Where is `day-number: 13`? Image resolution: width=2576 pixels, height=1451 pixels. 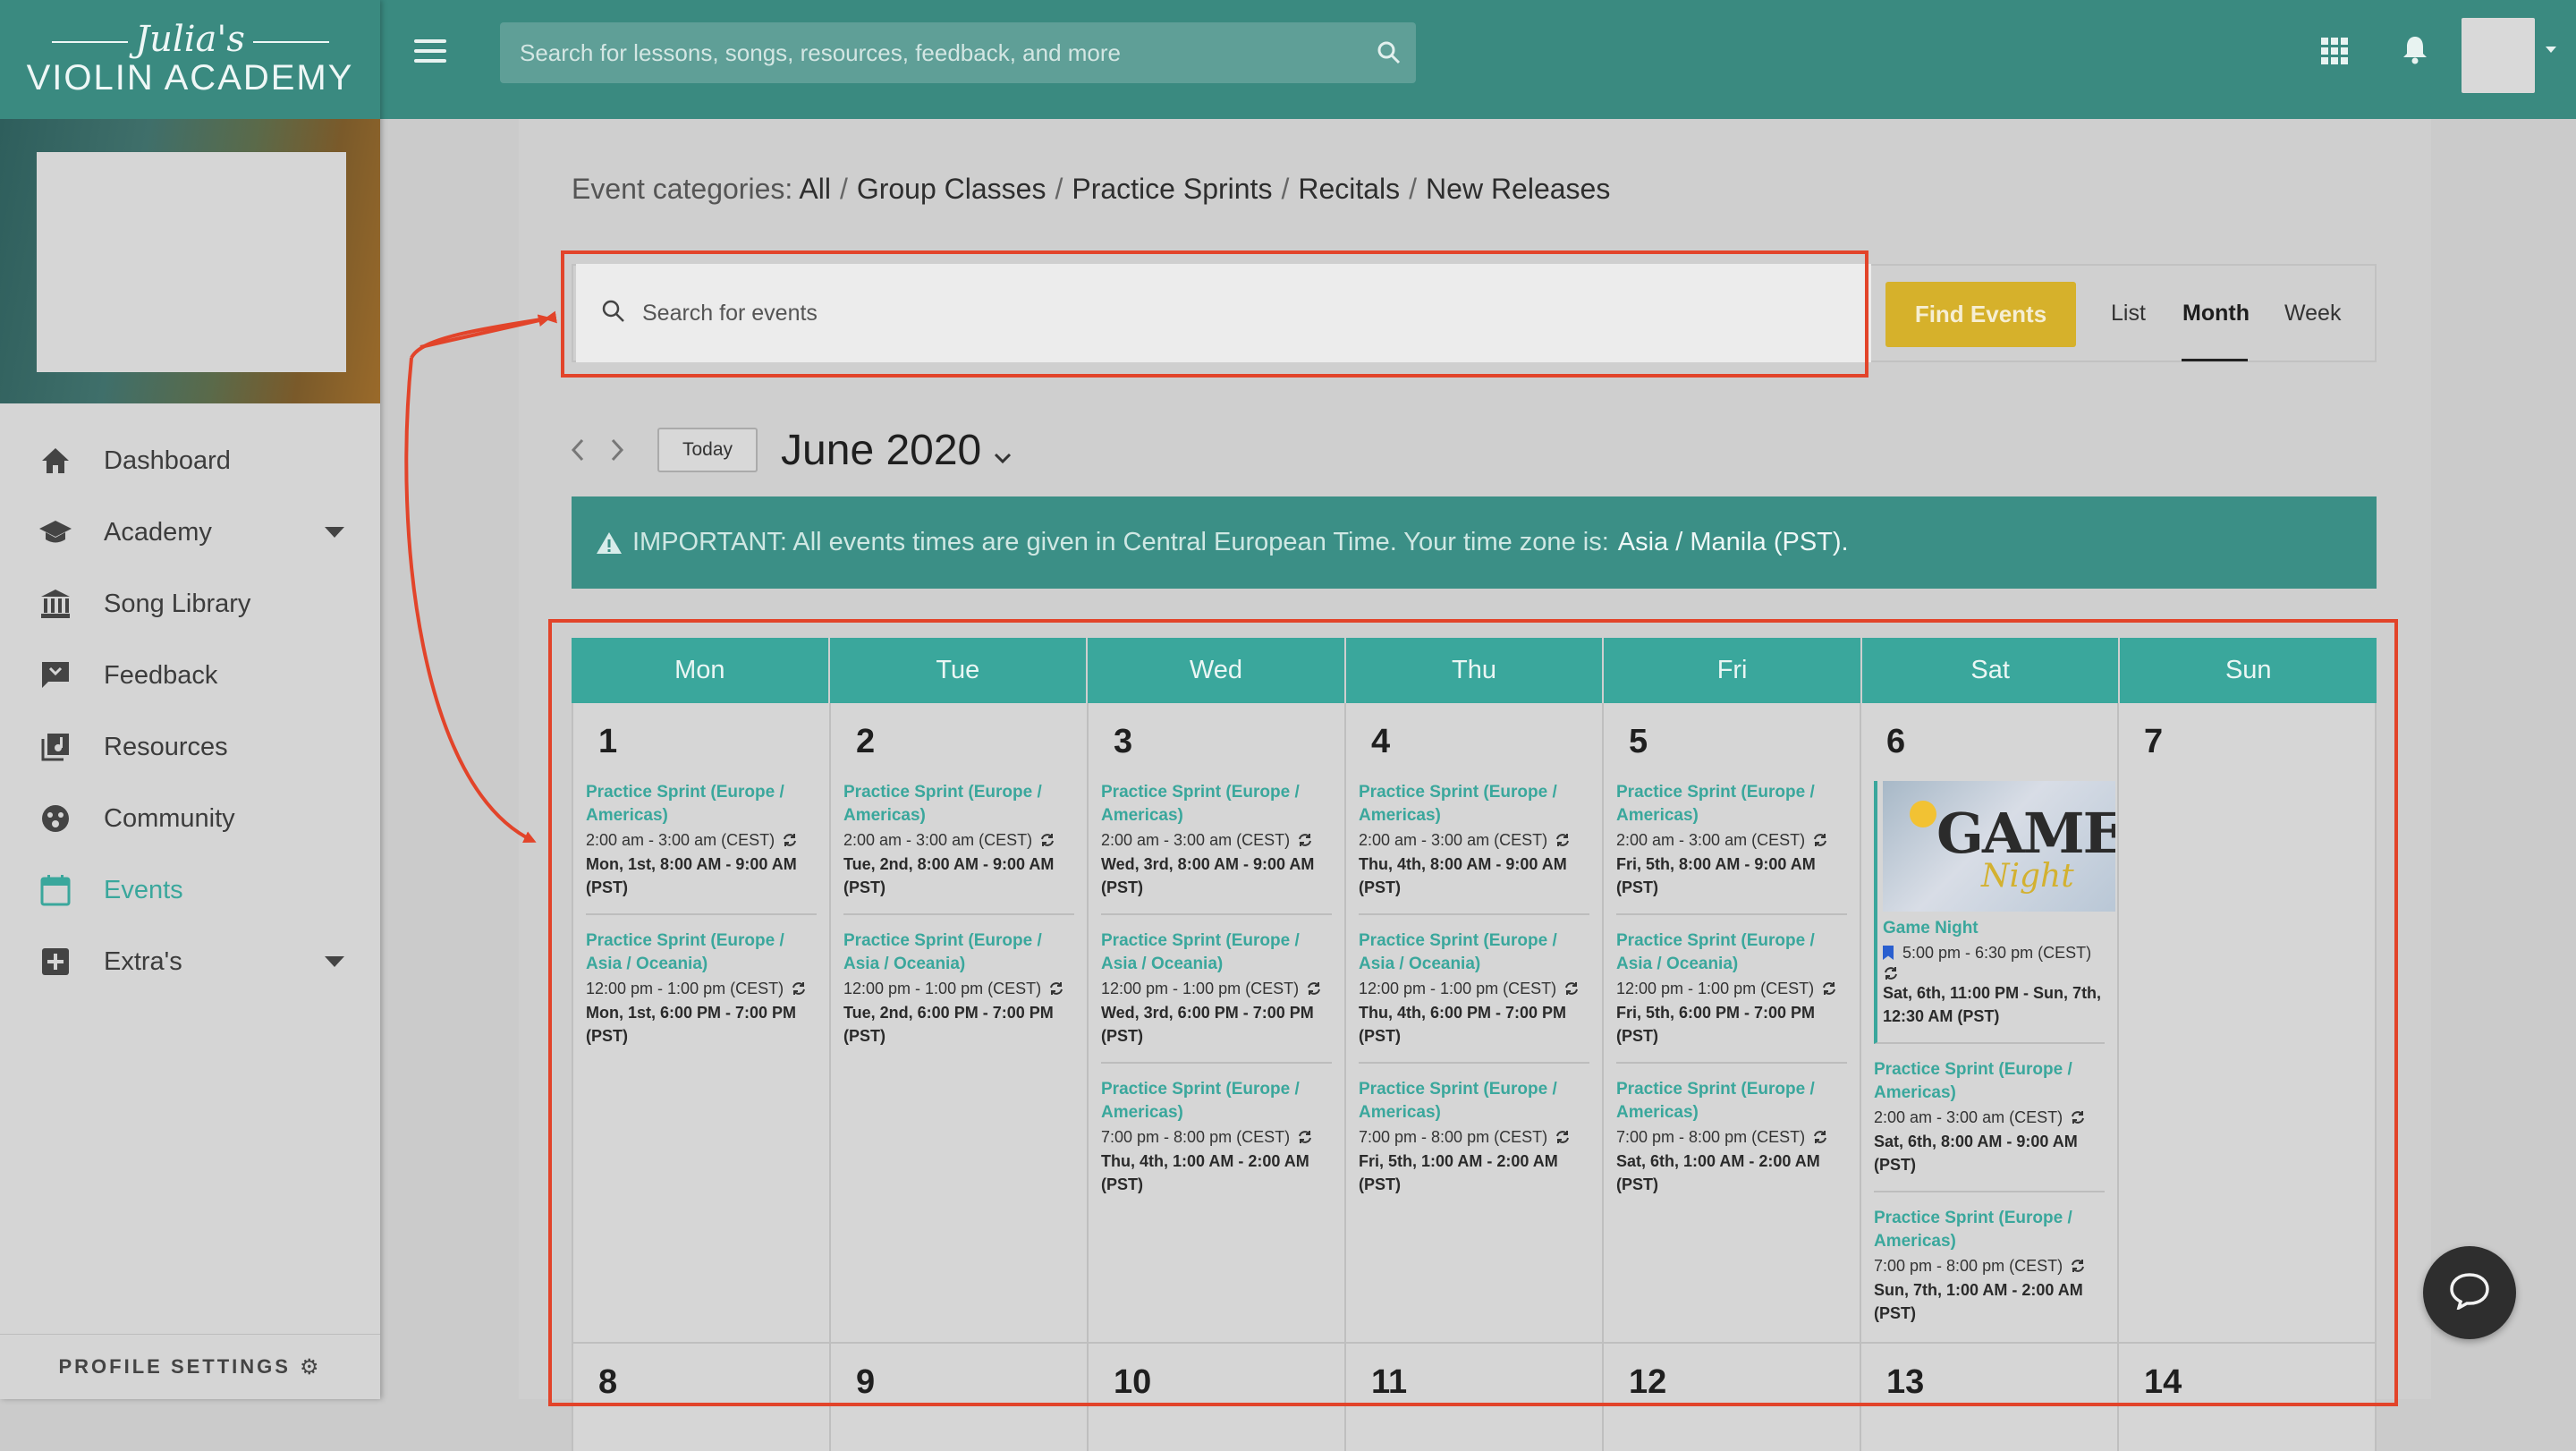 day-number: 13 is located at coordinates (1995, 1382).